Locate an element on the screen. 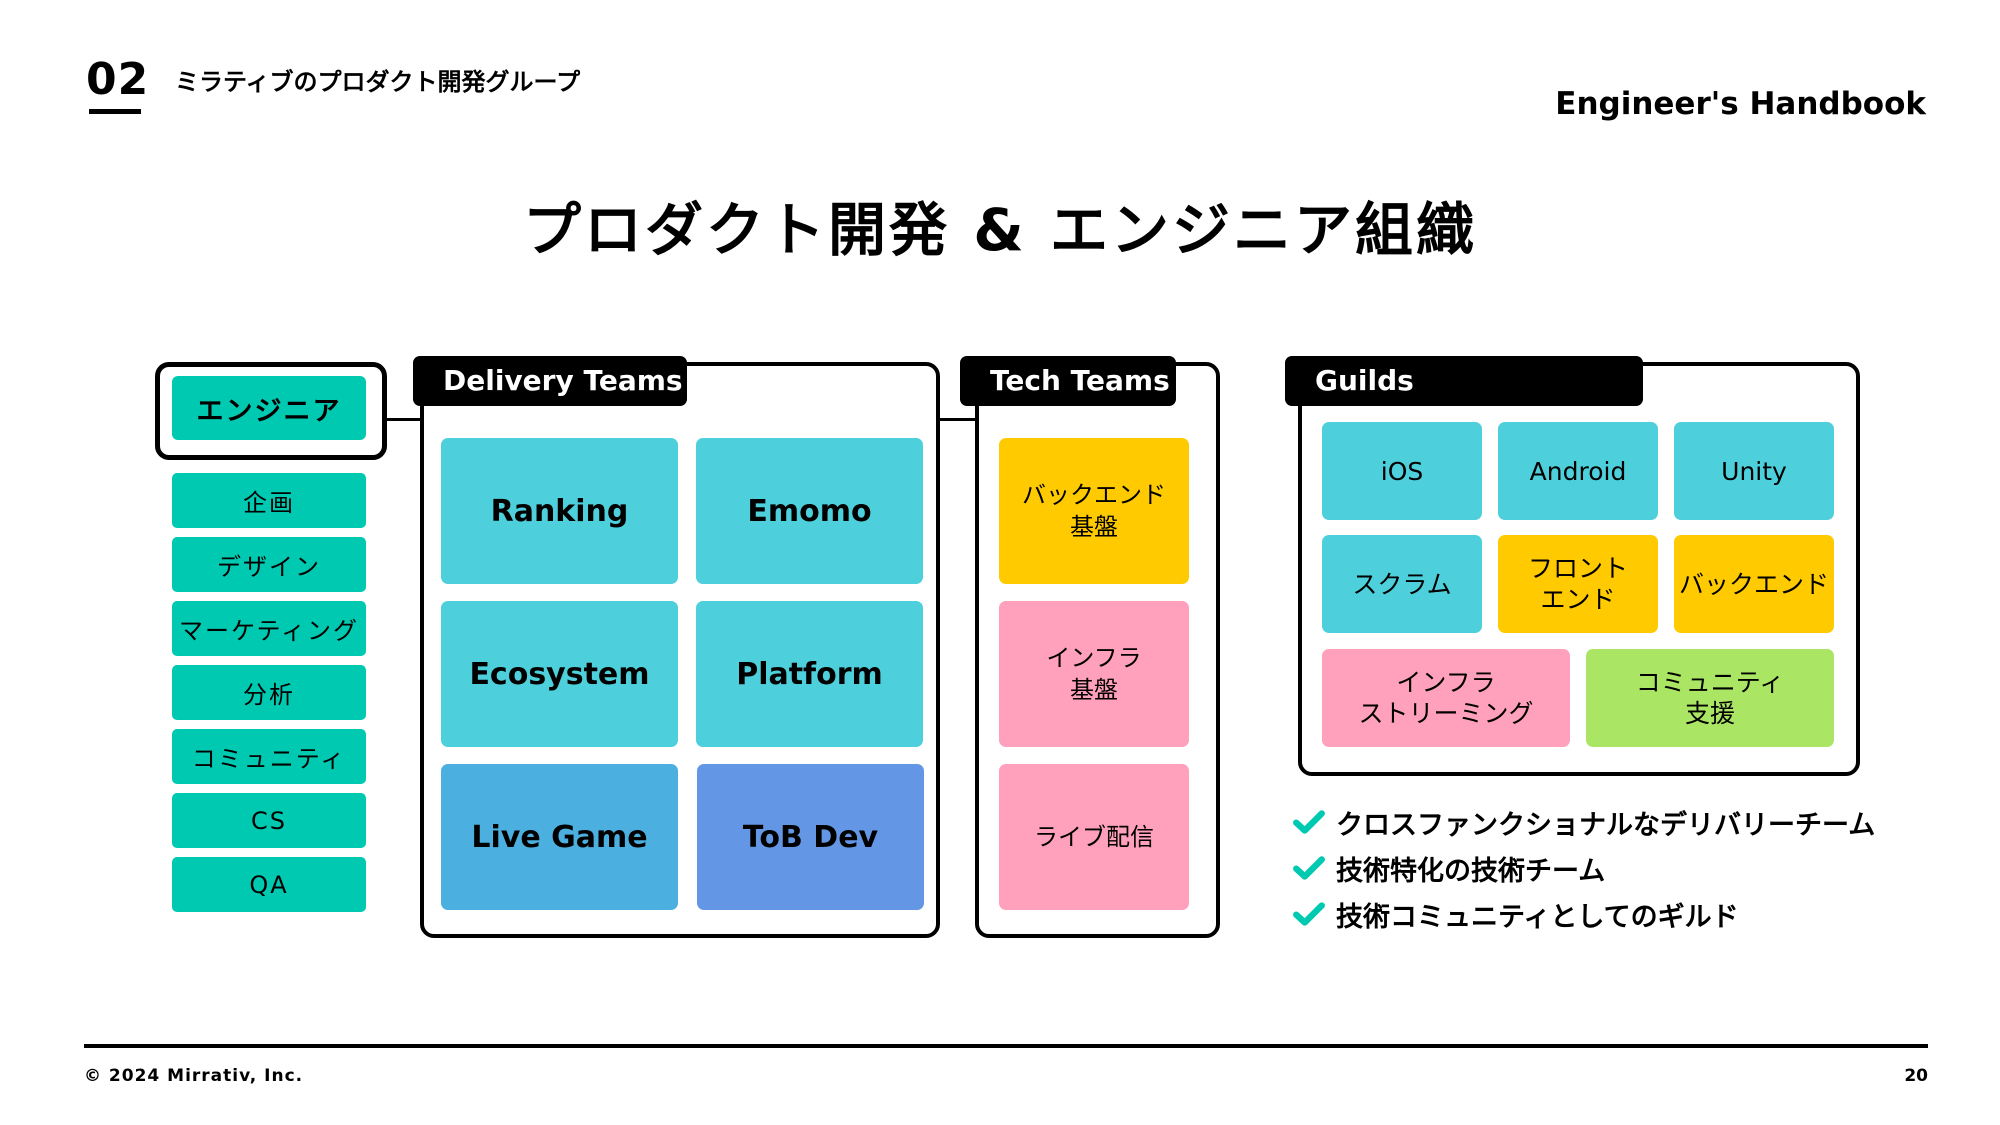 The height and width of the screenshot is (1125, 2000). role-item: デザイン is located at coordinates (269, 564).